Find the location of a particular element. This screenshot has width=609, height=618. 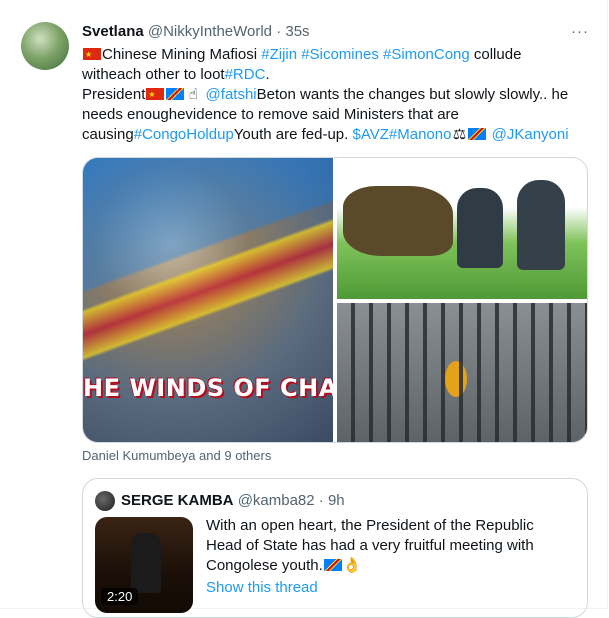

quote-video-thumbnail: 2:20 is located at coordinates (144, 565).